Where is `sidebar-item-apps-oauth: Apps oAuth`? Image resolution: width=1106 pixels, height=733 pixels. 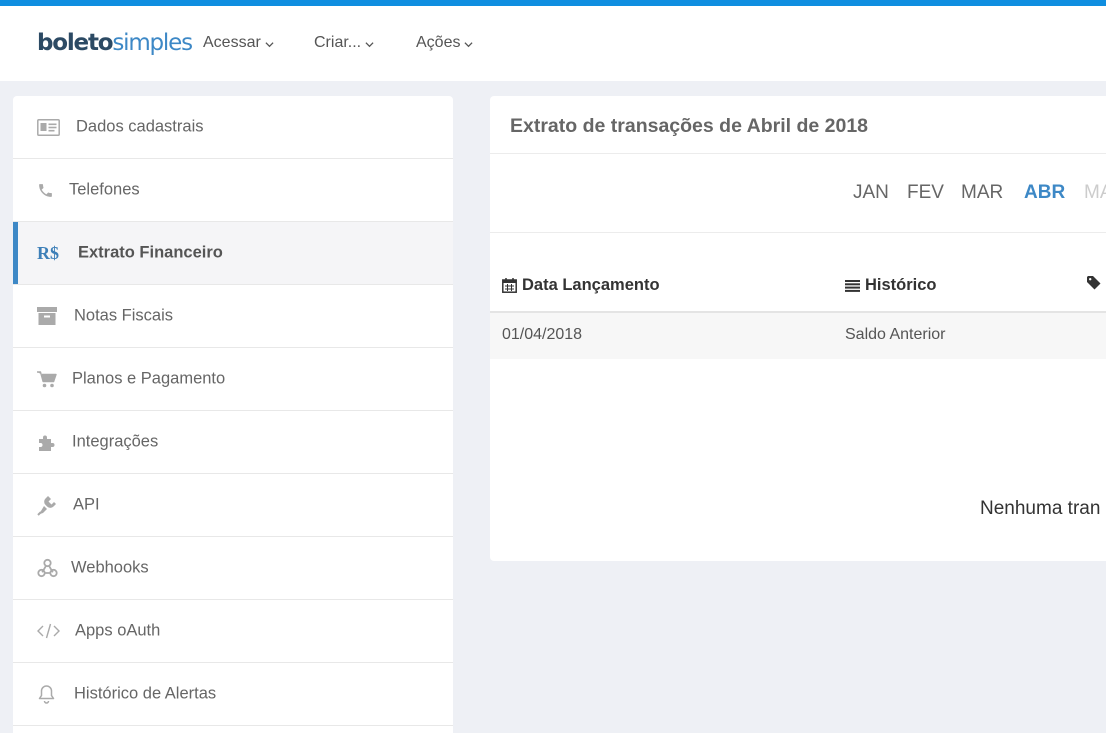 sidebar-item-apps-oauth: Apps oAuth is located at coordinates (233, 631).